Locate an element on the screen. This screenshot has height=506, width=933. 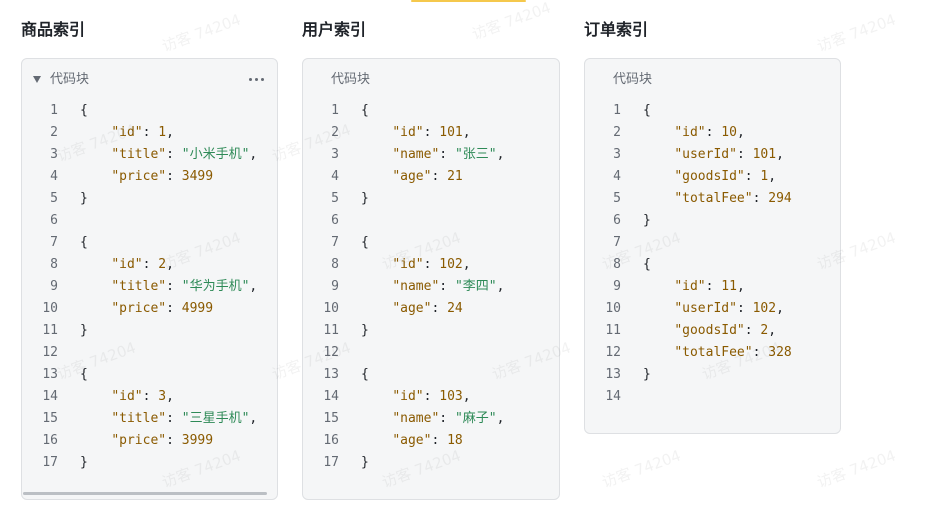
code-text: "id": 101, is located at coordinates (415, 133).